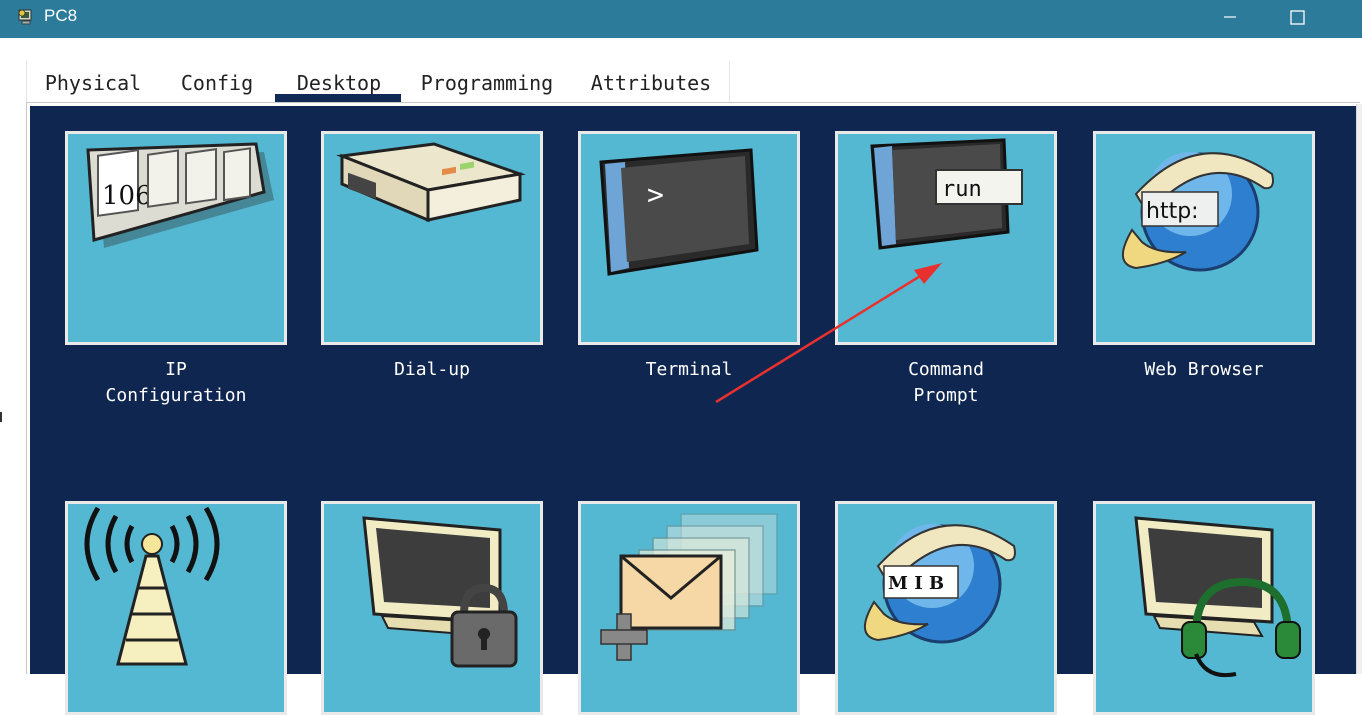  Describe the element at coordinates (946, 369) in the screenshot. I see `label-line1: Command` at that location.